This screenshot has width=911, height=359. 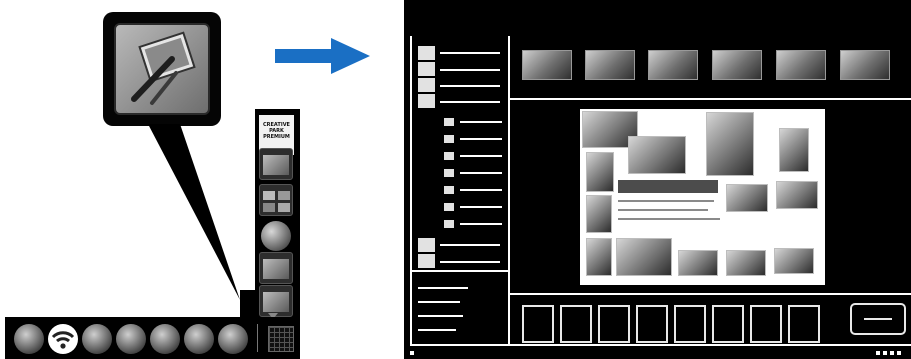 I want to click on layout-title-text, so click(x=668, y=186).